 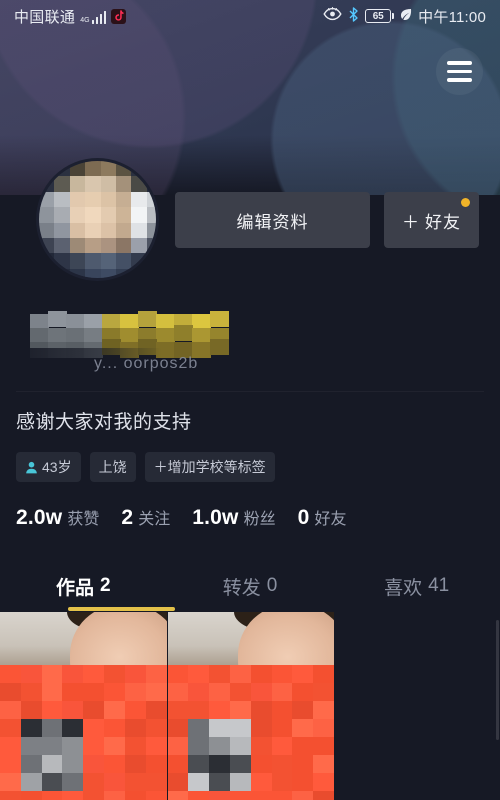 What do you see at coordinates (250, 16) in the screenshot?
I see `status-bar: 中国联通 4G 65 中午11:00` at bounding box center [250, 16].